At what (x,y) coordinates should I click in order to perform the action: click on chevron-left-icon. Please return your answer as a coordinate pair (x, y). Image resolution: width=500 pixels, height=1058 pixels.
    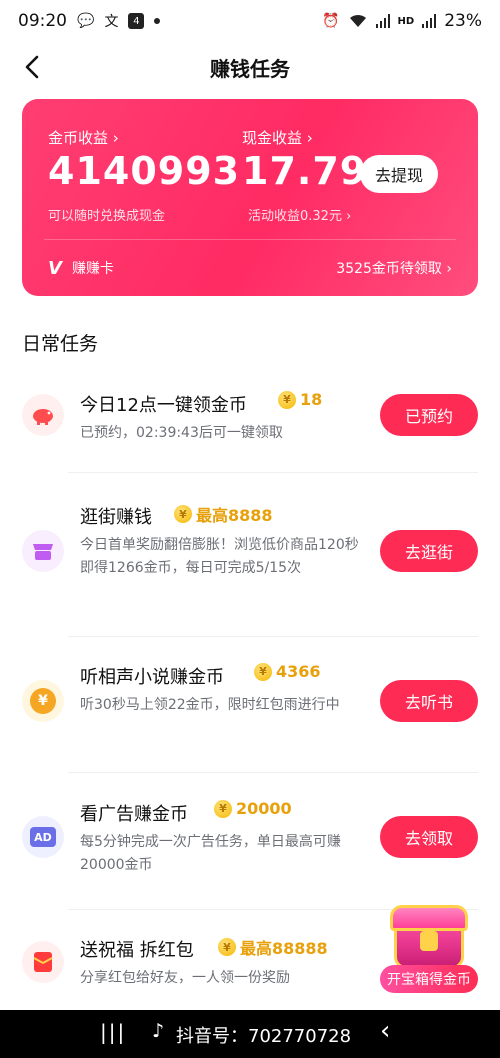
    Looking at the image, I should click on (32, 67).